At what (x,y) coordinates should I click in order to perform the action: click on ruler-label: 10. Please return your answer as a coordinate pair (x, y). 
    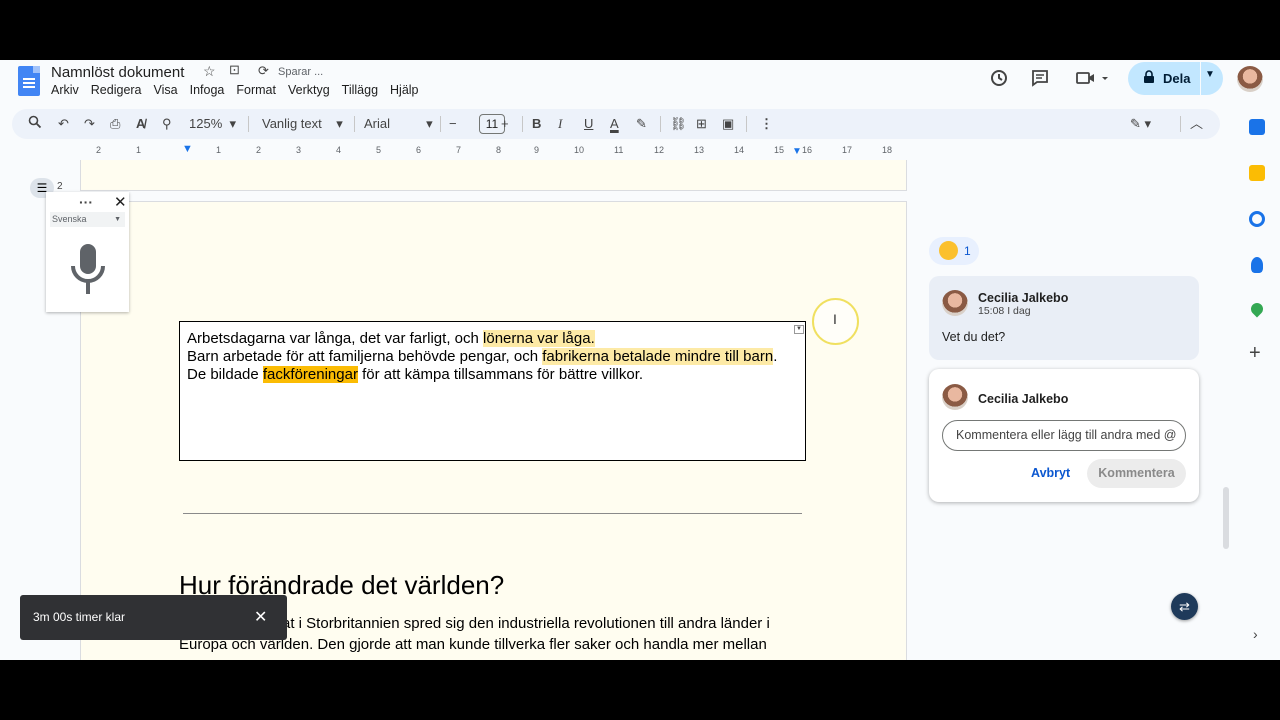
    Looking at the image, I should click on (579, 150).